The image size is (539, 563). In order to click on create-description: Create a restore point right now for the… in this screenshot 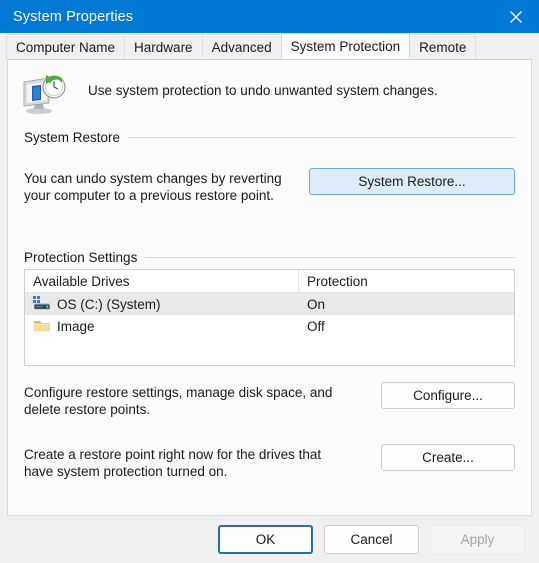, I will do `click(173, 463)`.